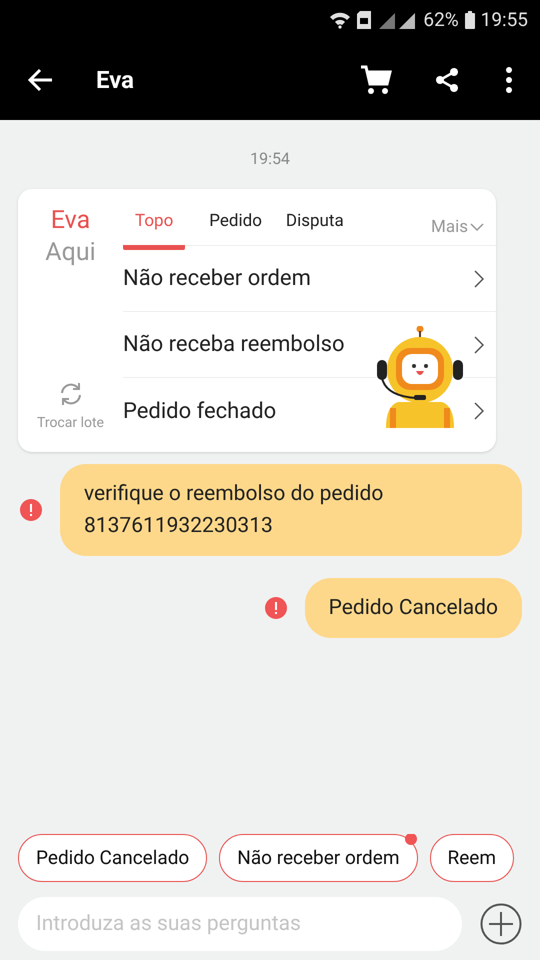 The width and height of the screenshot is (540, 960). Describe the element at coordinates (469, 20) in the screenshot. I see `battery-icon` at that location.